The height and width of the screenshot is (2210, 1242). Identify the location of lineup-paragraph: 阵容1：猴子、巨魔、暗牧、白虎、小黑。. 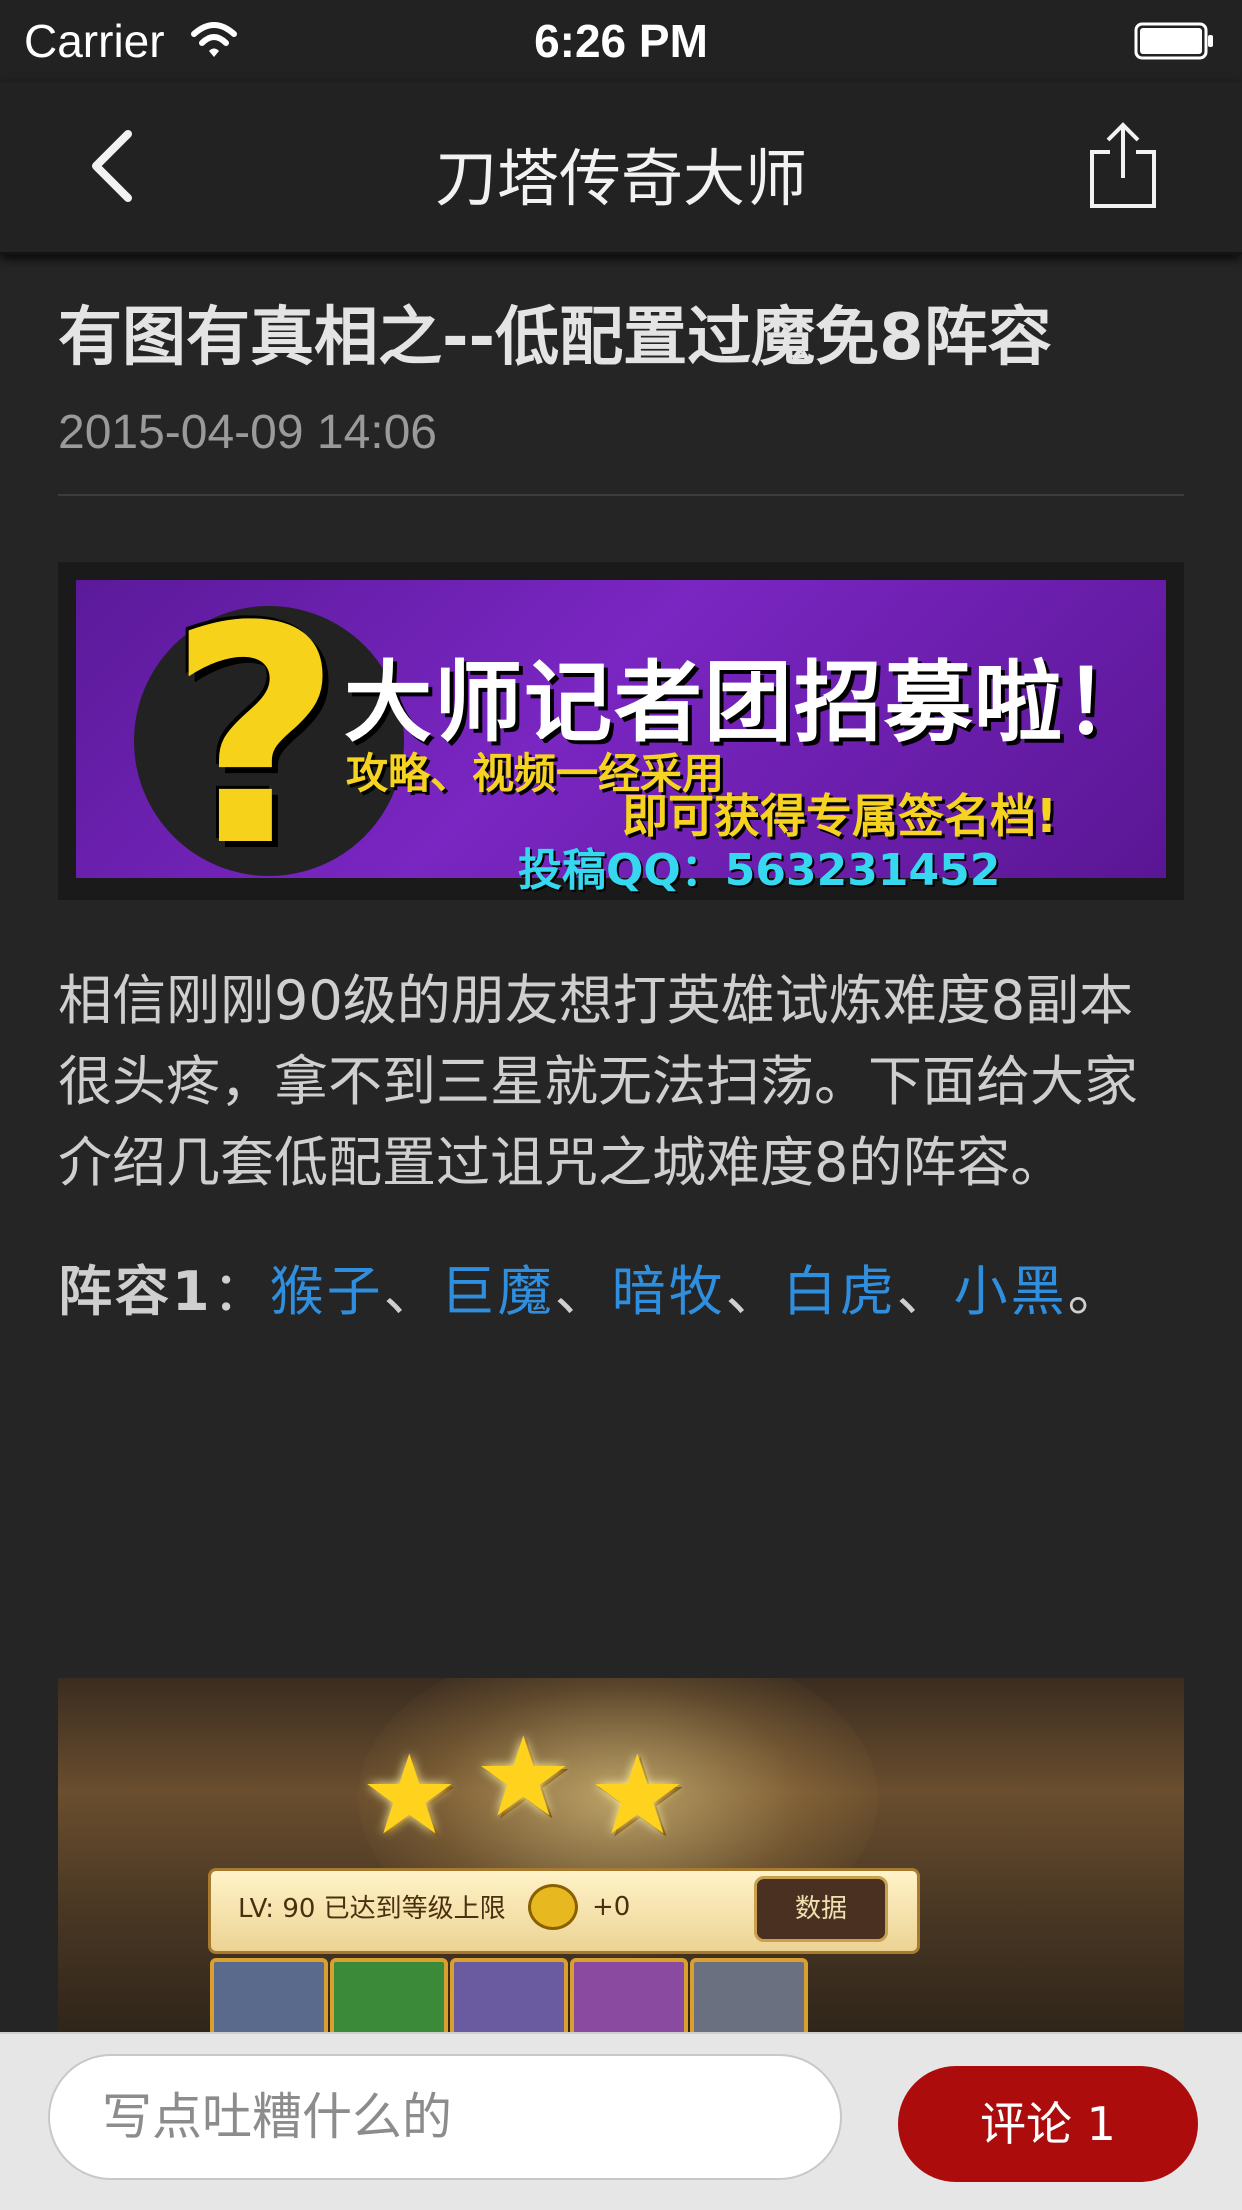
(621, 1291).